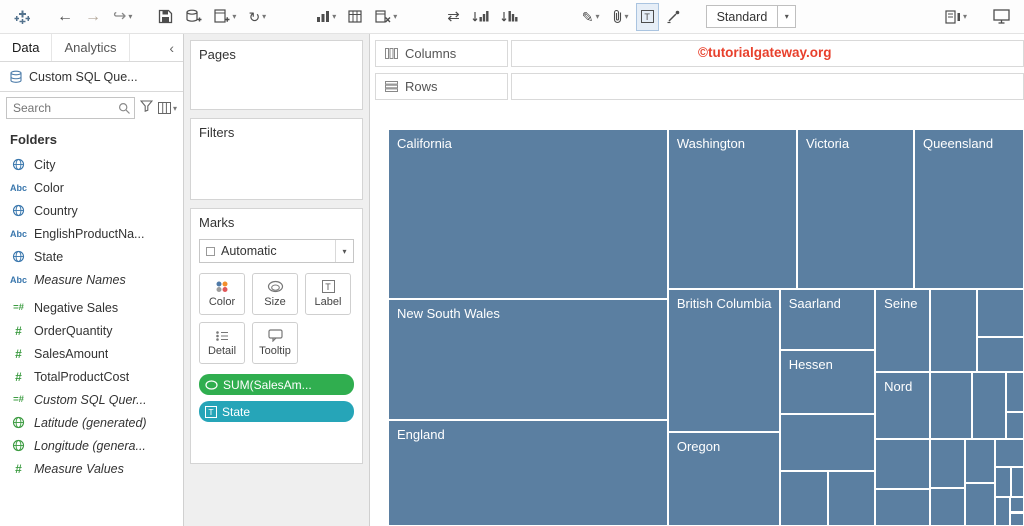 This screenshot has width=1024, height=526. I want to click on show-hide-cards-button: ▾, so click(956, 17).